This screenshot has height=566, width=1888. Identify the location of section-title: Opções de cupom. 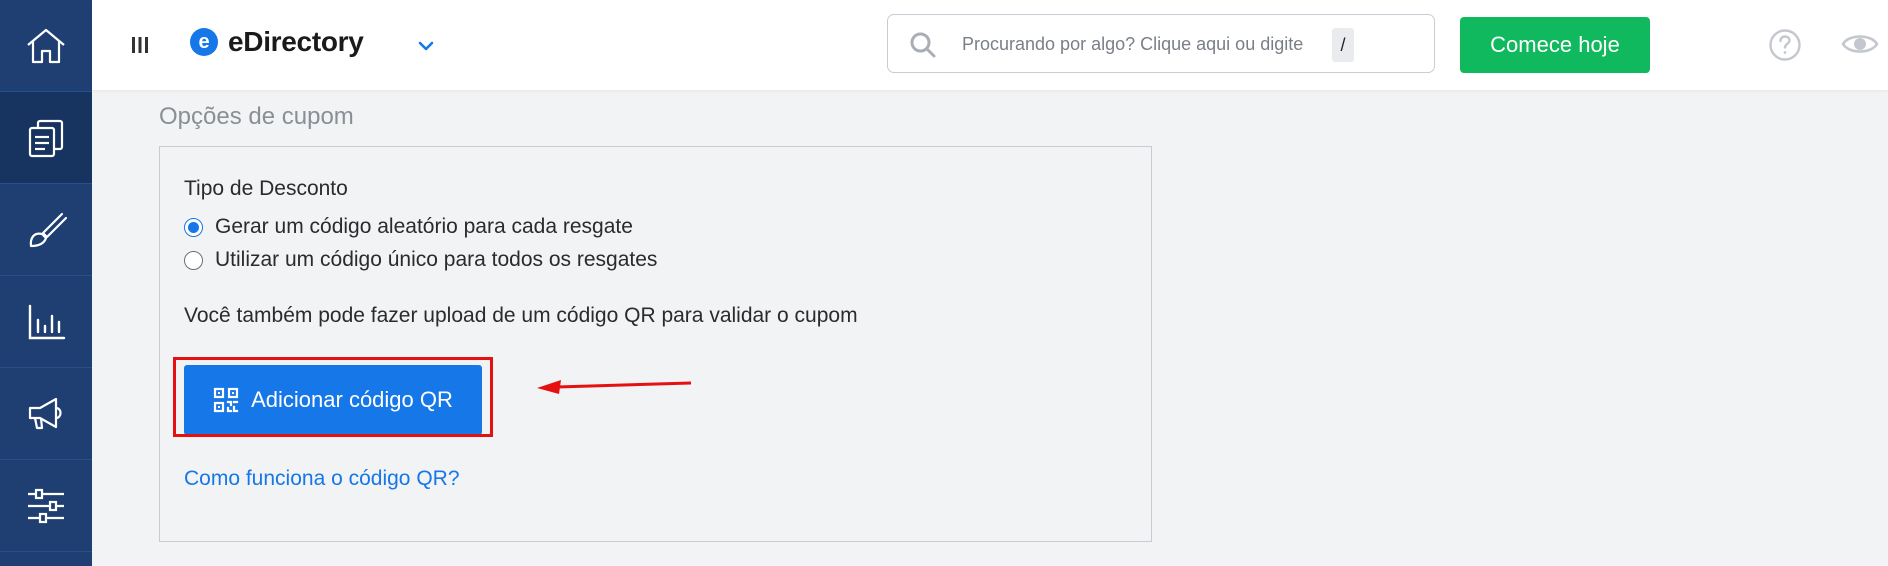
(256, 116).